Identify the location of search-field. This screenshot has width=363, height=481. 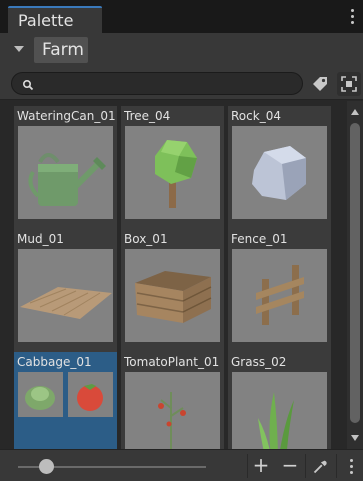
(157, 83).